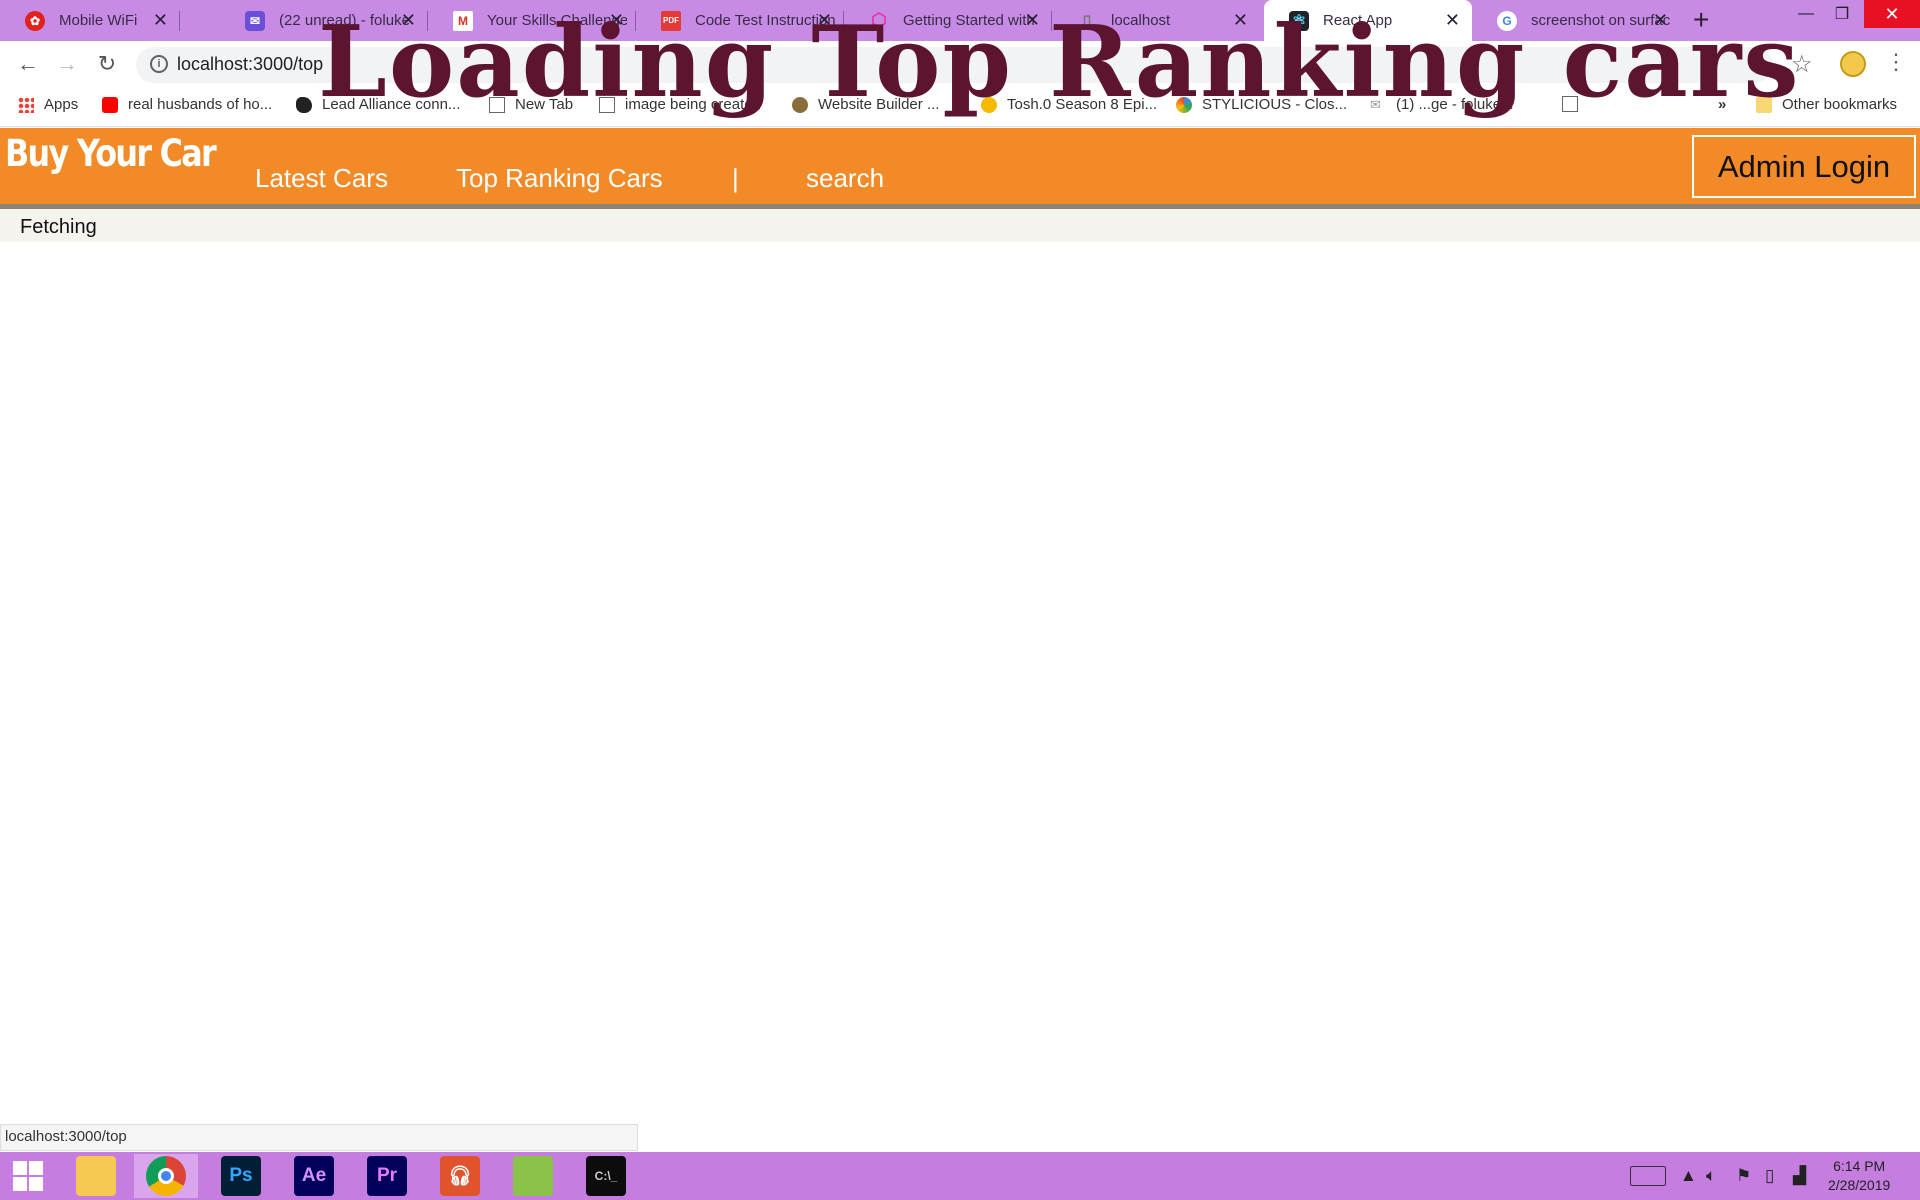  I want to click on close-window-button: ✕, so click(1892, 14).